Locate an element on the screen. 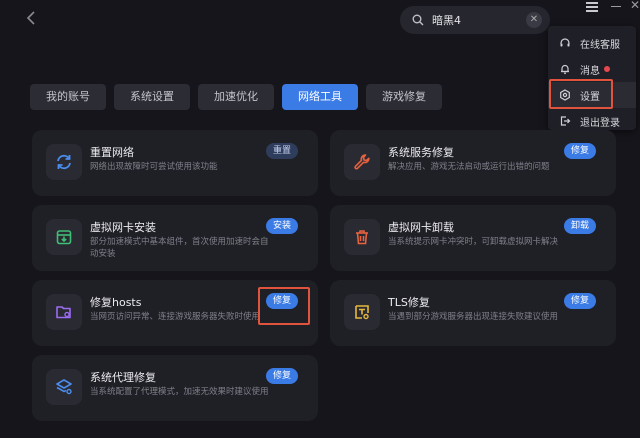 The width and height of the screenshot is (640, 438). layers-gear-icon is located at coordinates (64, 387).